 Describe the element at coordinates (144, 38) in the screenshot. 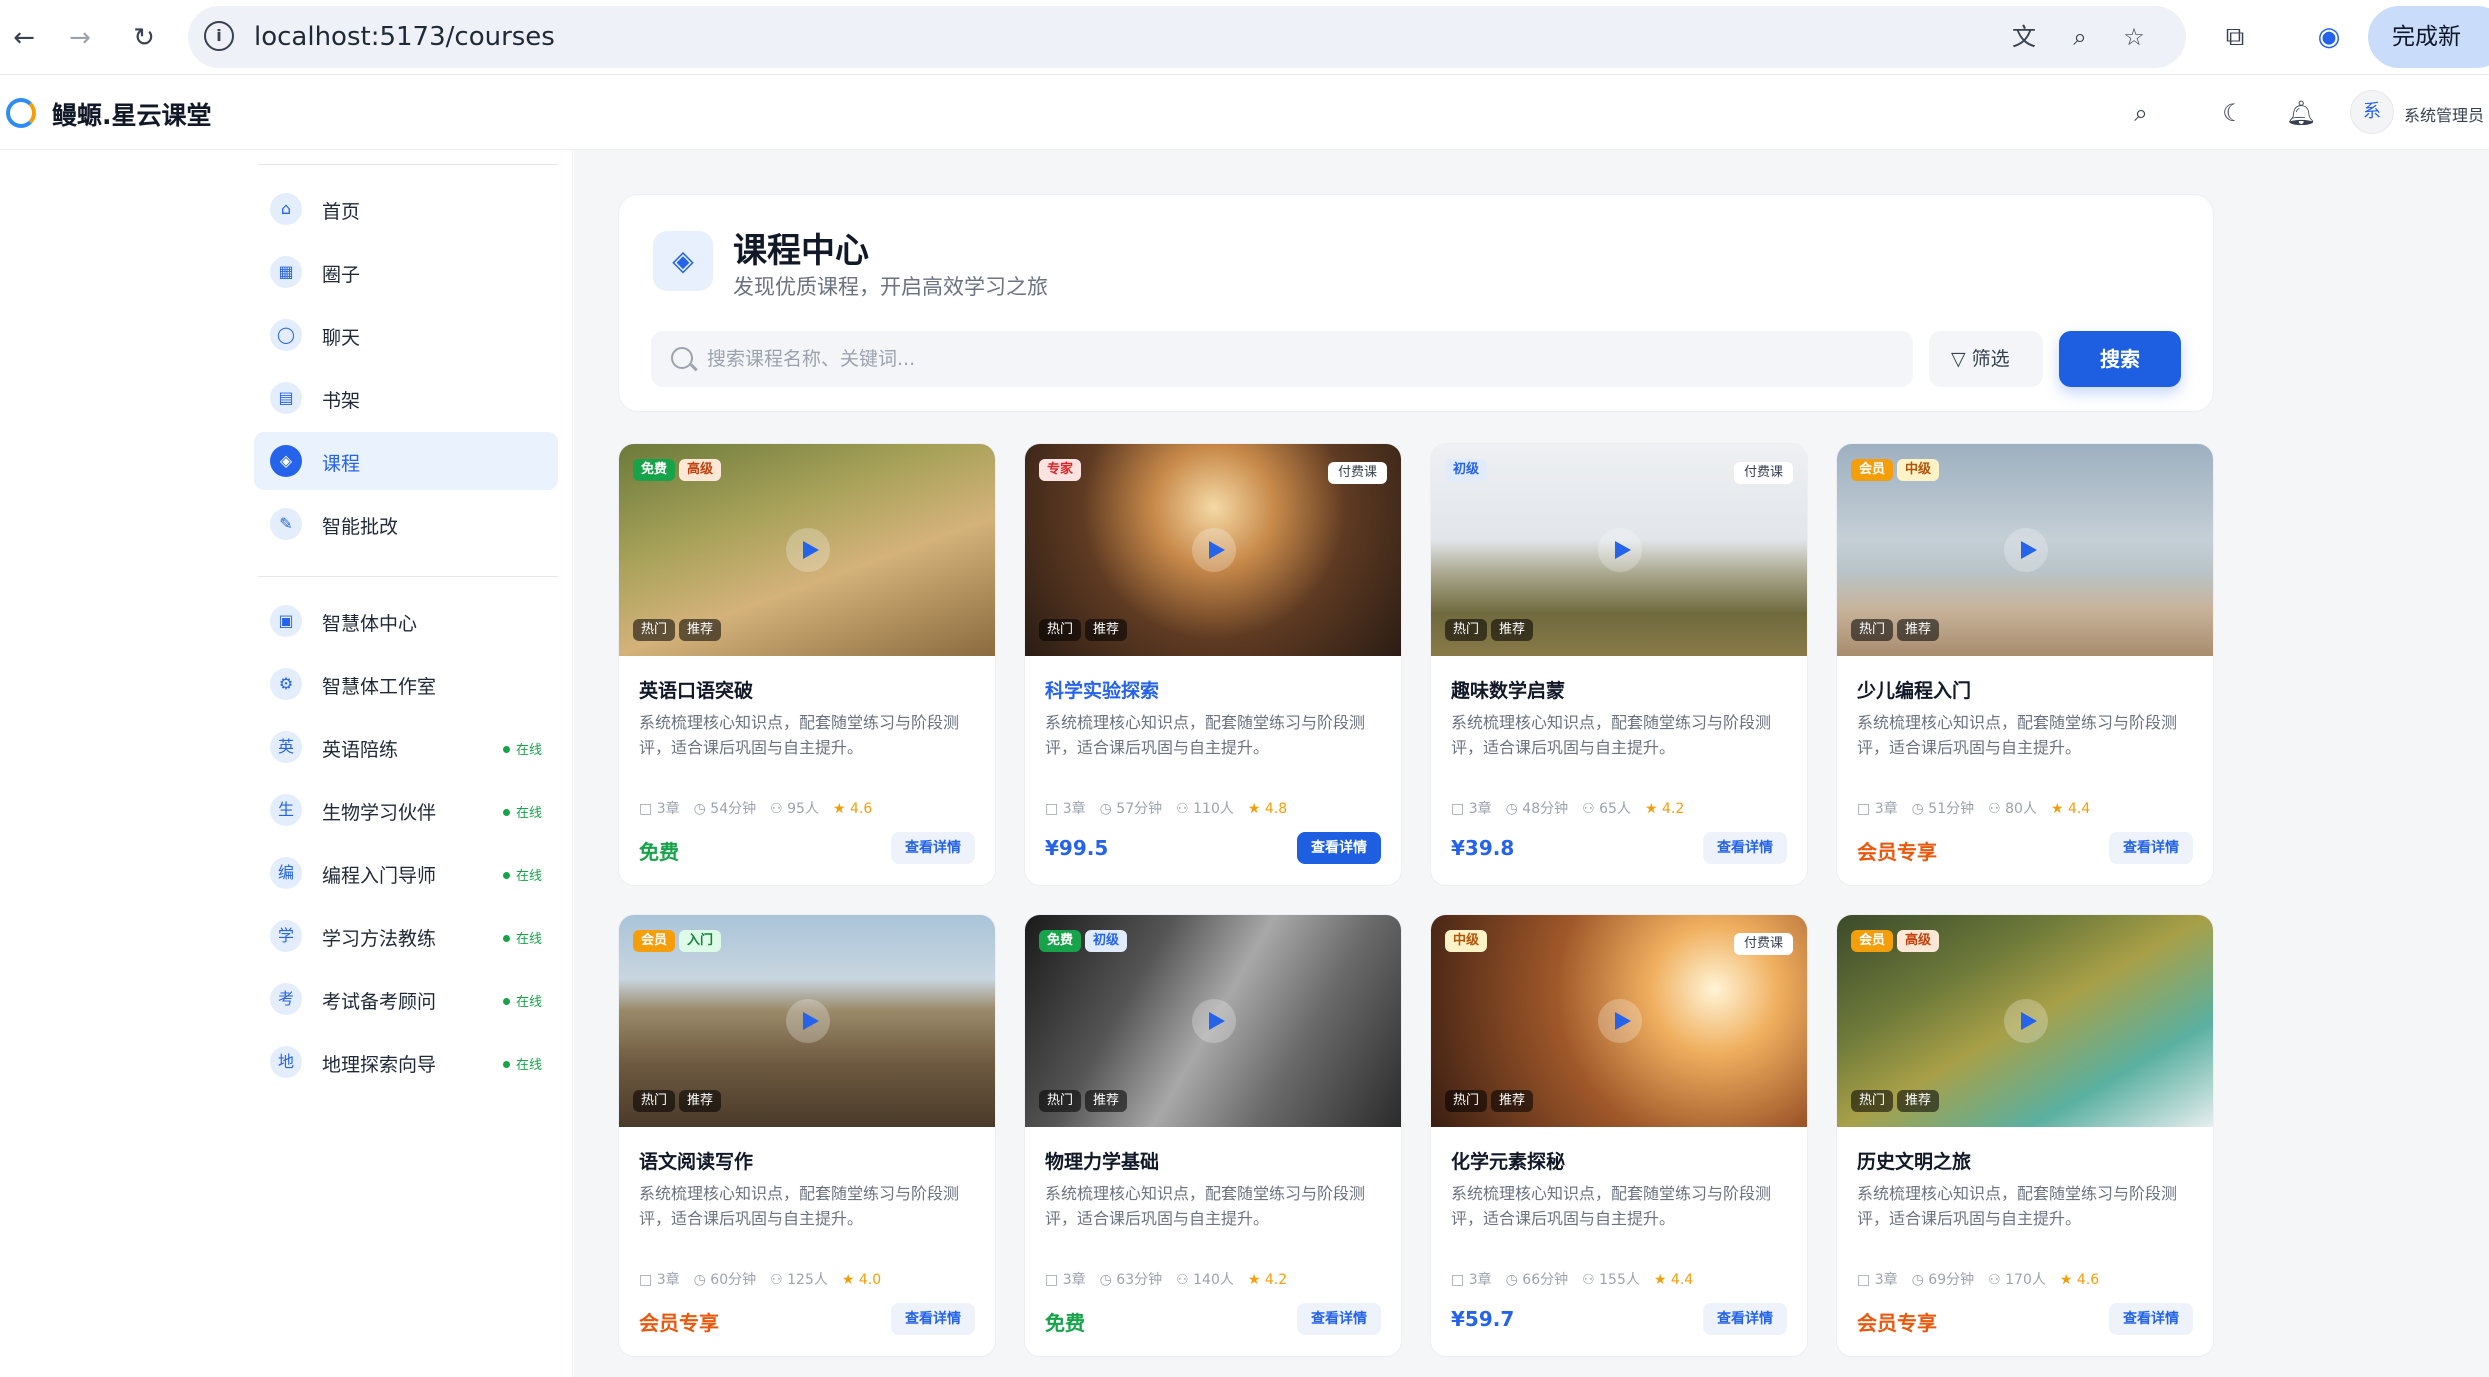

I see `reload-icon: ↻` at that location.